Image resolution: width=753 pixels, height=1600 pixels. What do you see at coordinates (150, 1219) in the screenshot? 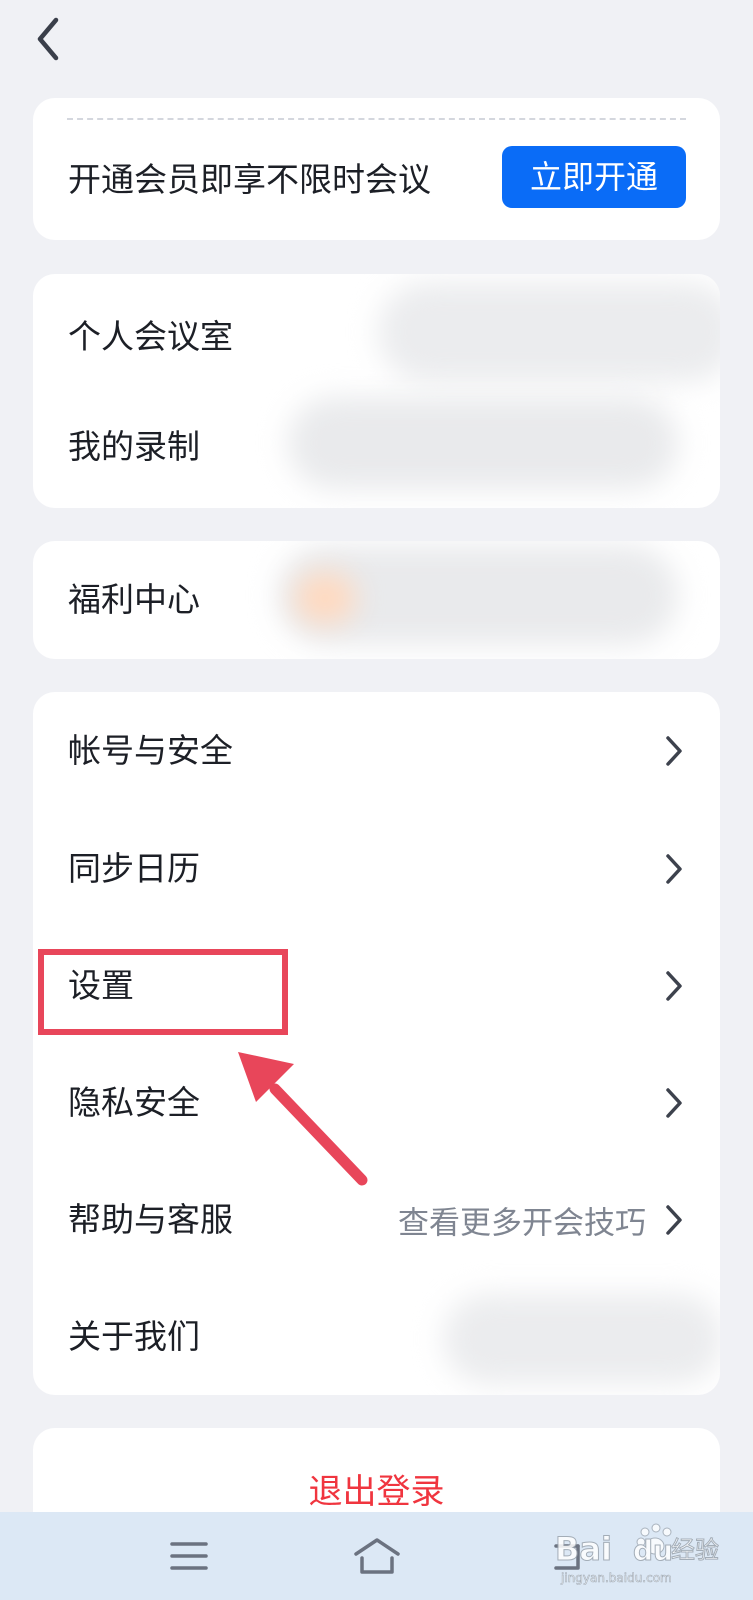
I see `menu-item-label: 帮助与客服` at bounding box center [150, 1219].